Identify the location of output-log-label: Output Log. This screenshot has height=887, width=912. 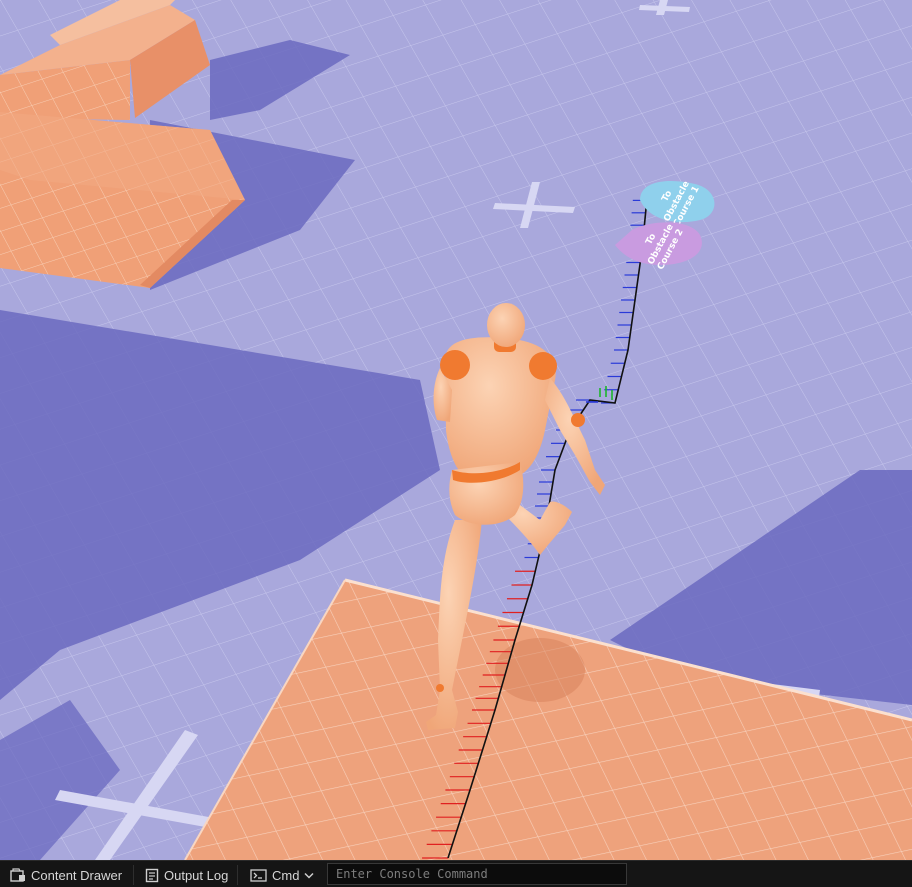
(196, 875).